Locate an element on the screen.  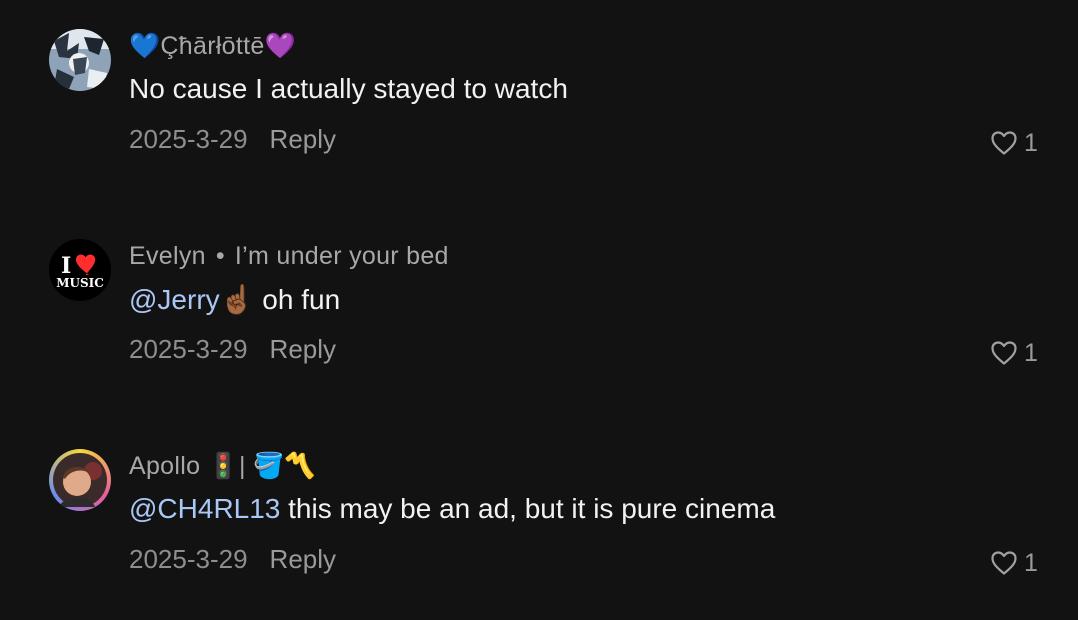
comment-username: Apollo 🚦| 🪣〽️ is located at coordinates (222, 466).